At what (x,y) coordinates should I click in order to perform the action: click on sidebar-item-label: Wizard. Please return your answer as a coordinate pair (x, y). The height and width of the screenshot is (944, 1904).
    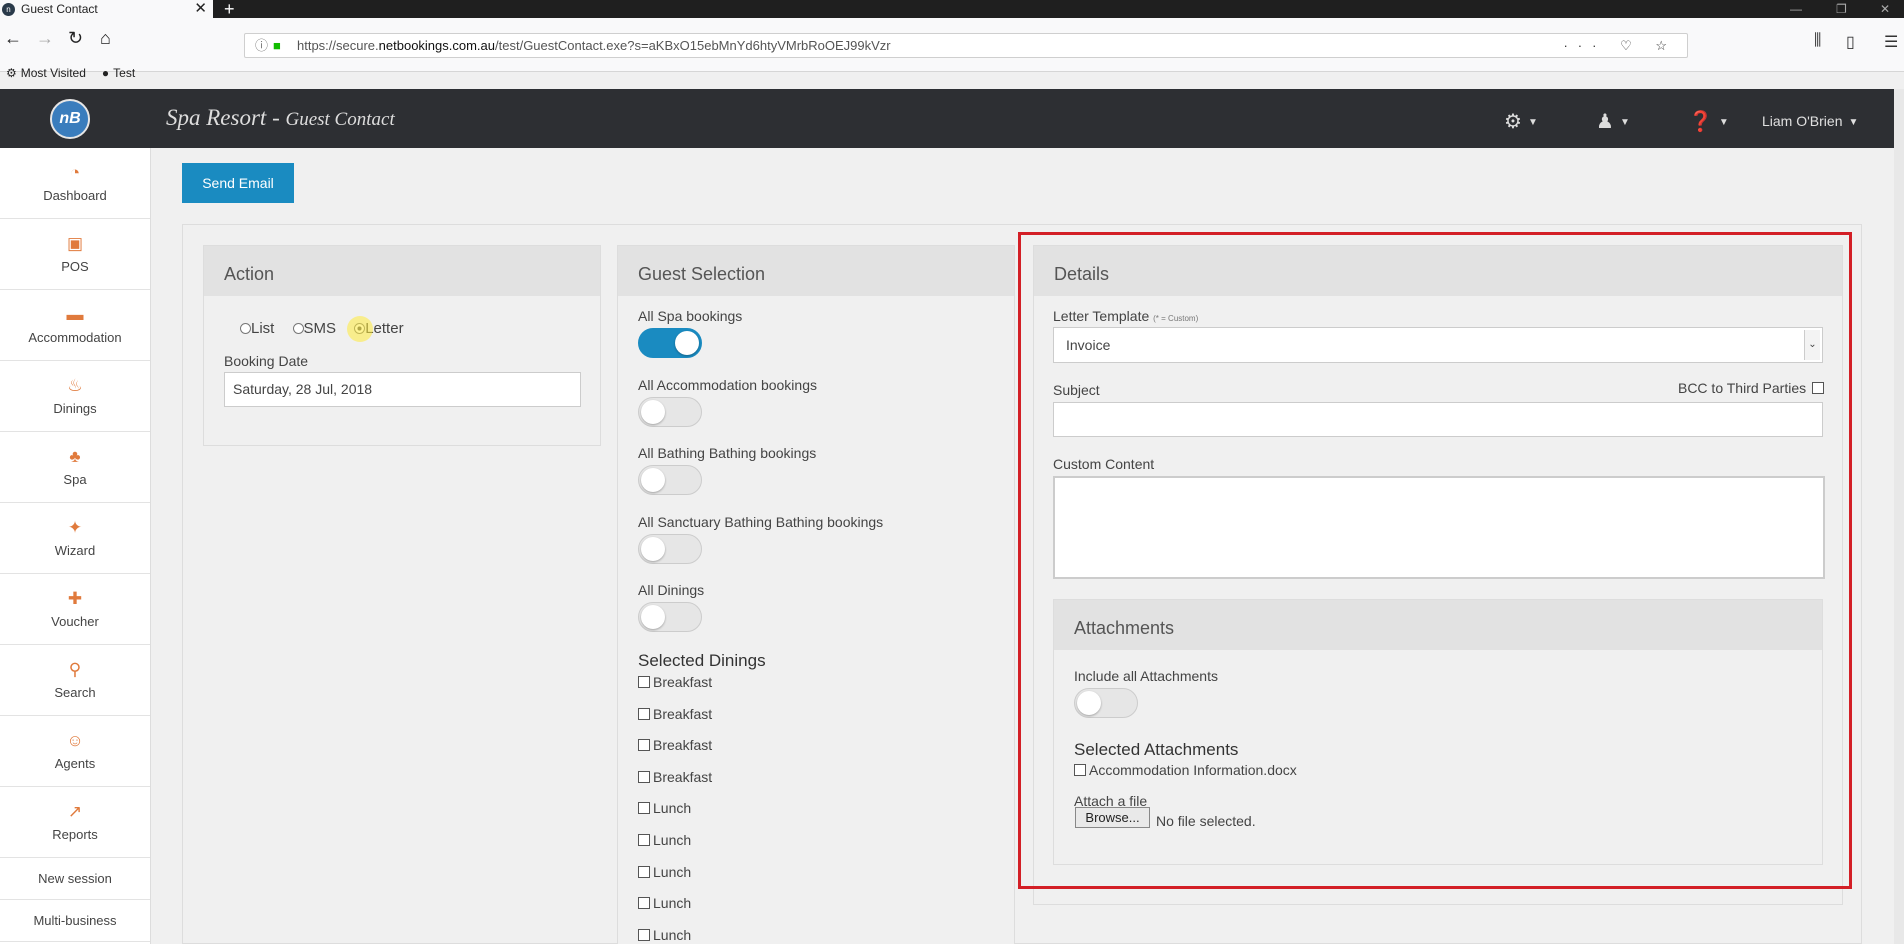
    Looking at the image, I should click on (75, 550).